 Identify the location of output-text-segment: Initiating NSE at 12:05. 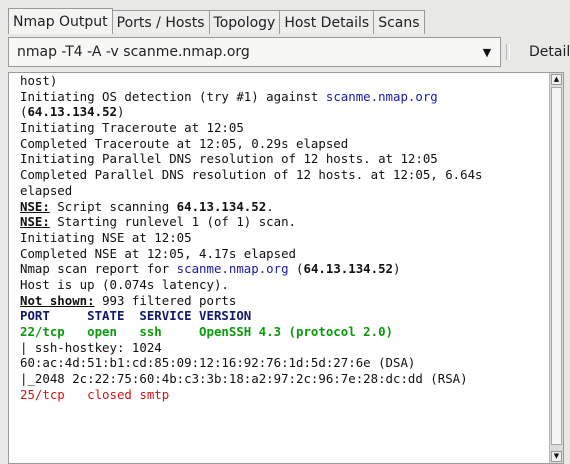
(106, 237).